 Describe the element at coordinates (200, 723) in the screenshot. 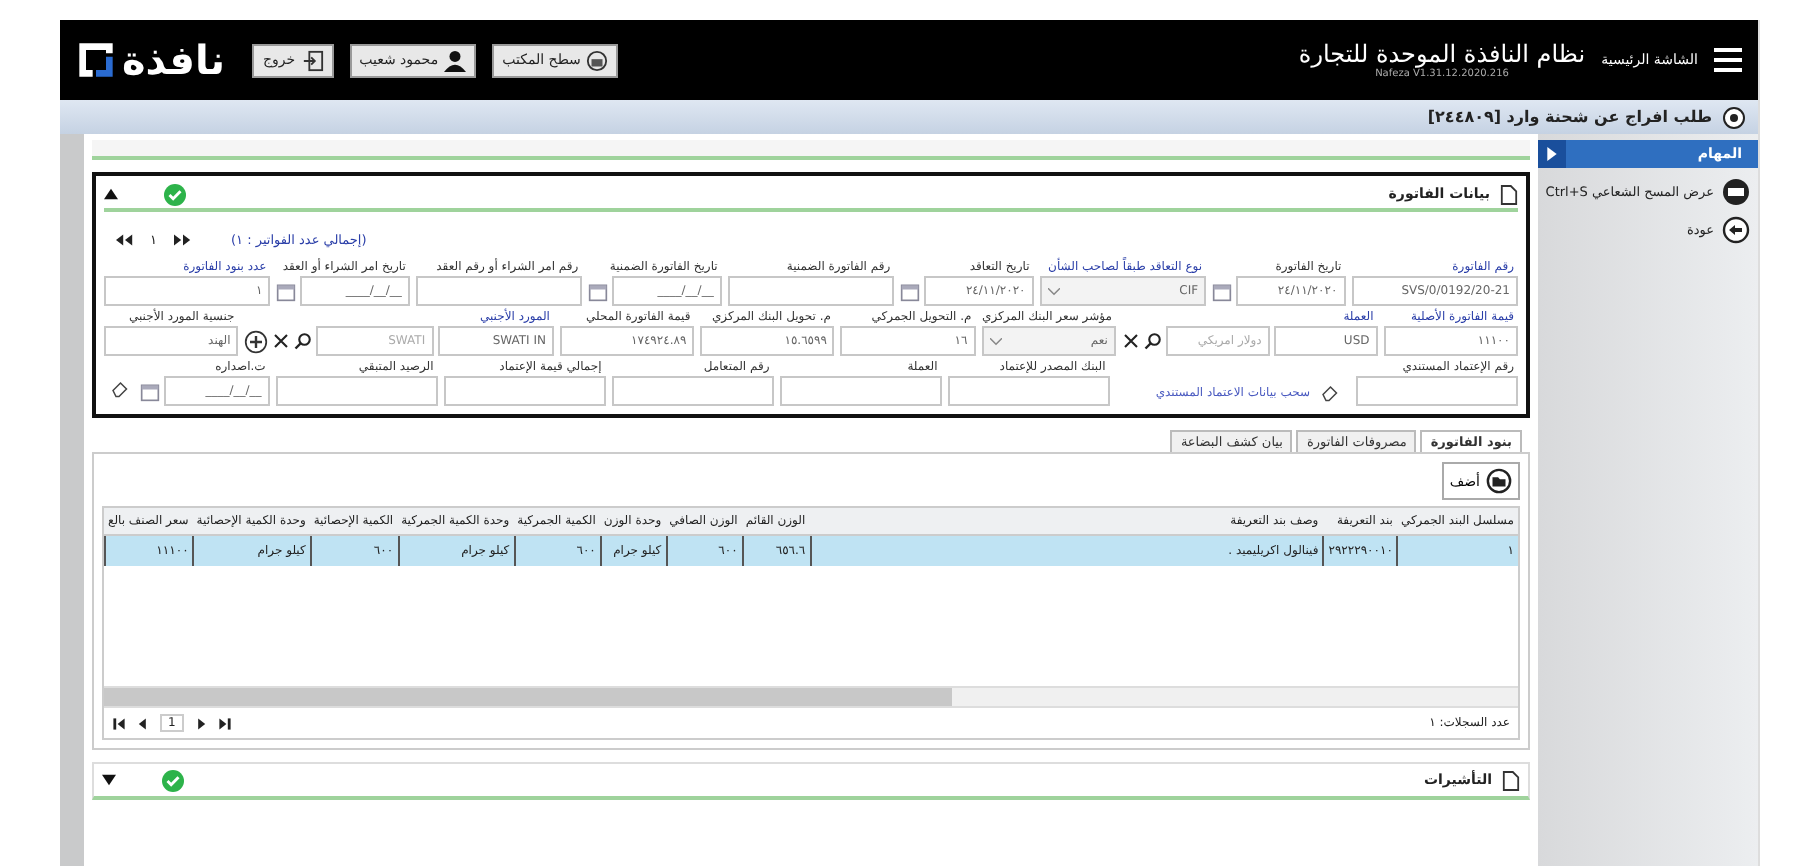

I see `next-page-icon` at that location.